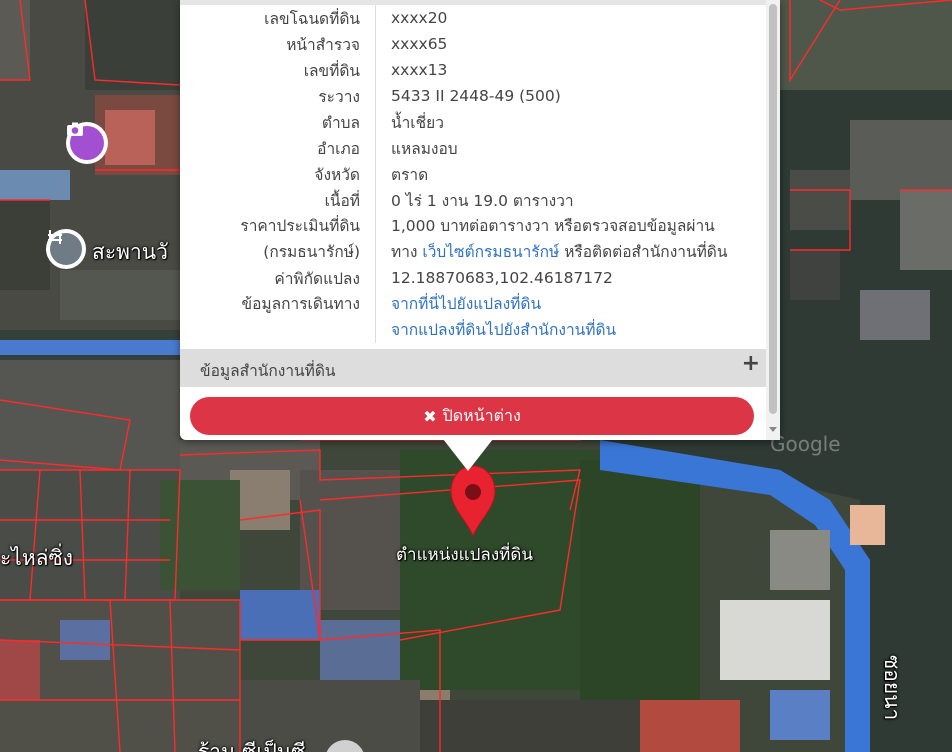 This screenshot has width=952, height=752. I want to click on row-deed-number: เลขโฉนดที่ดิน xxxx20, so click(473, 18).